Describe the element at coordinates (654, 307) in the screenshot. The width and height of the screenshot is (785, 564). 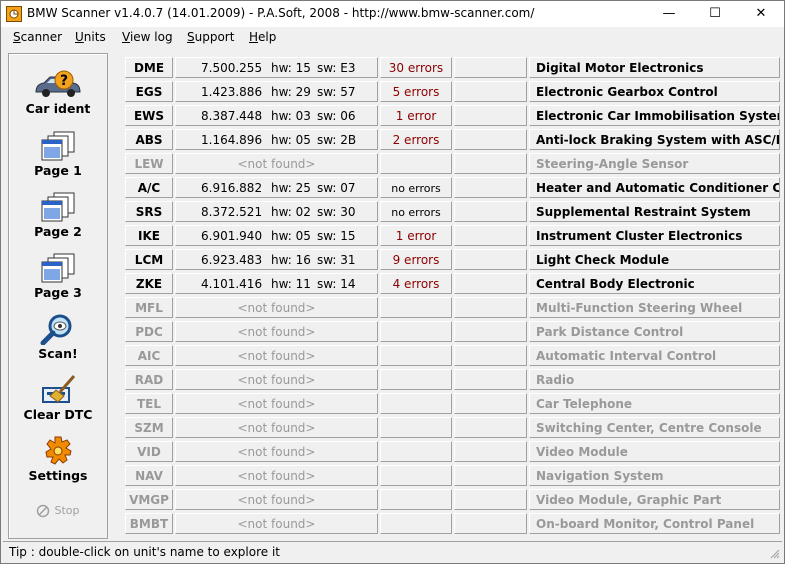
I see `unit-name-cell: Multi-Function Steering Wheel` at that location.